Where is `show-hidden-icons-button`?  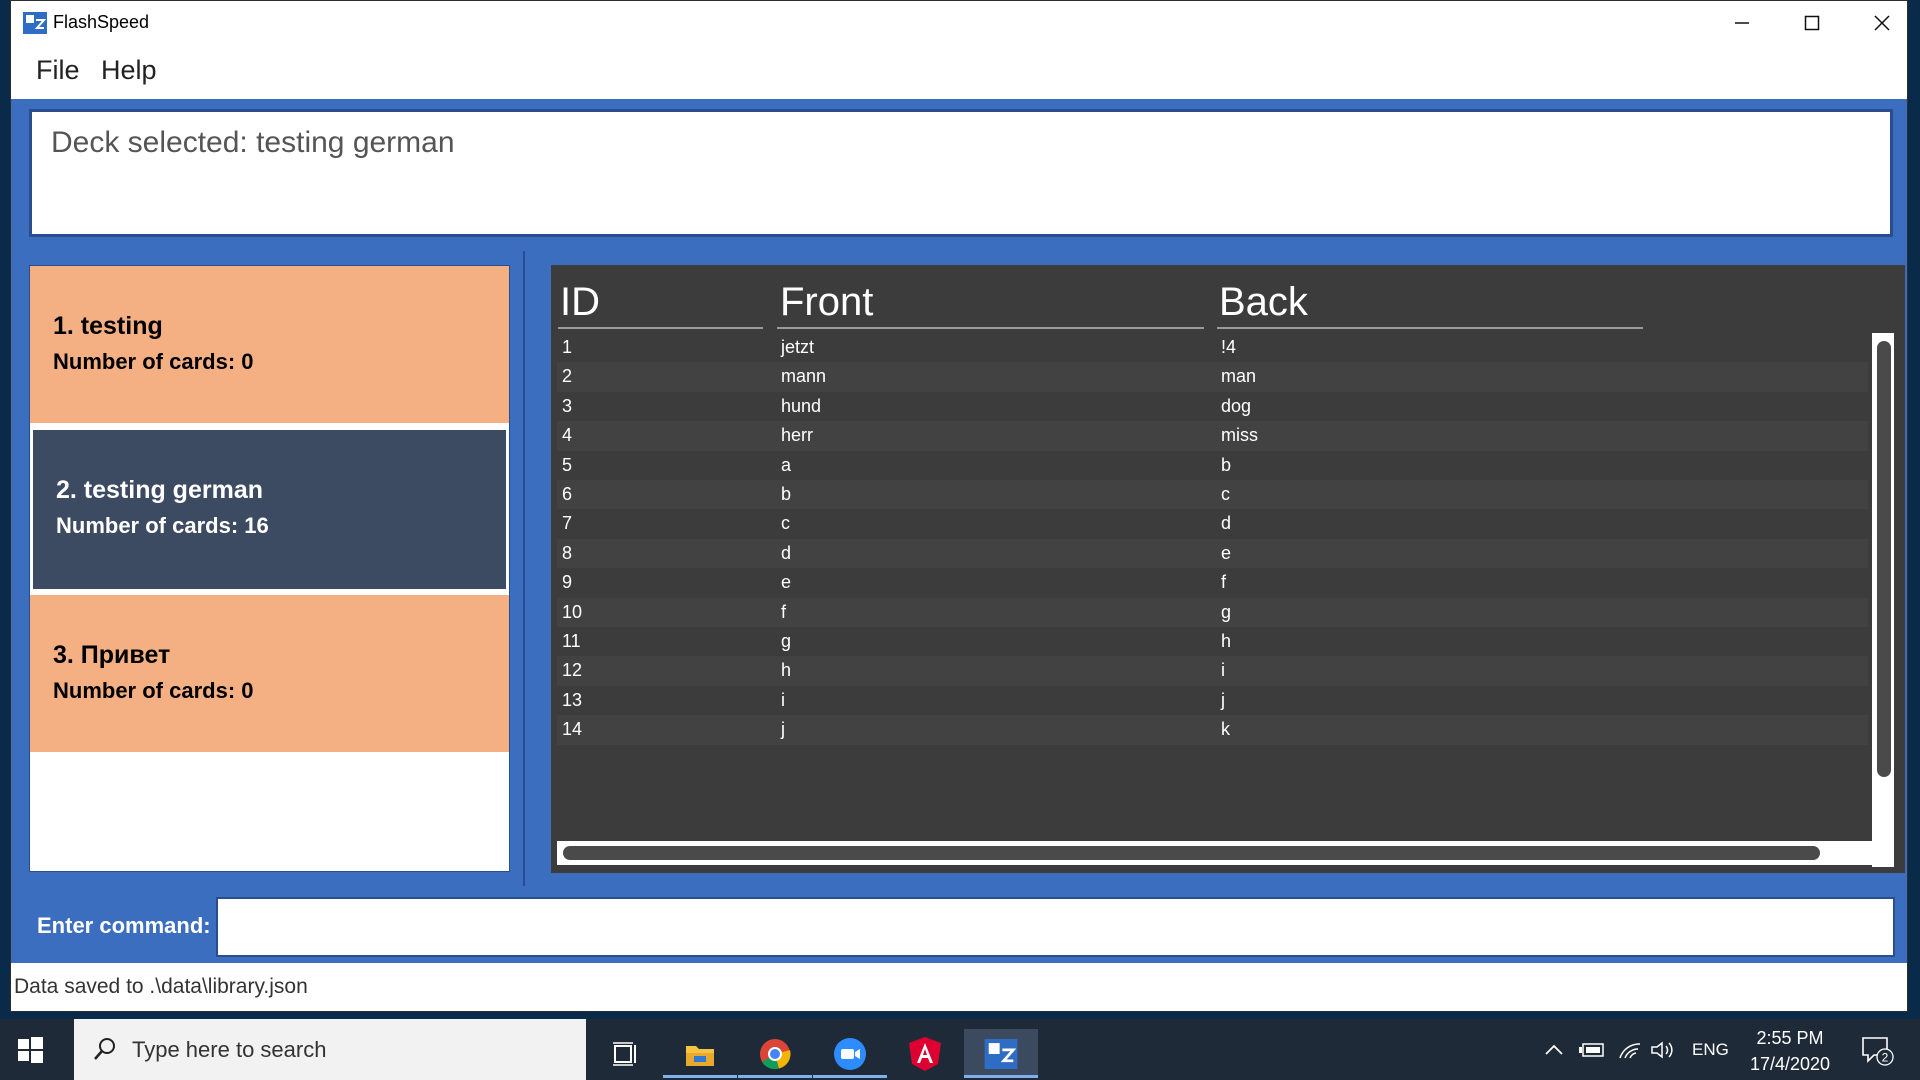
show-hidden-icons-button is located at coordinates (1554, 1049).